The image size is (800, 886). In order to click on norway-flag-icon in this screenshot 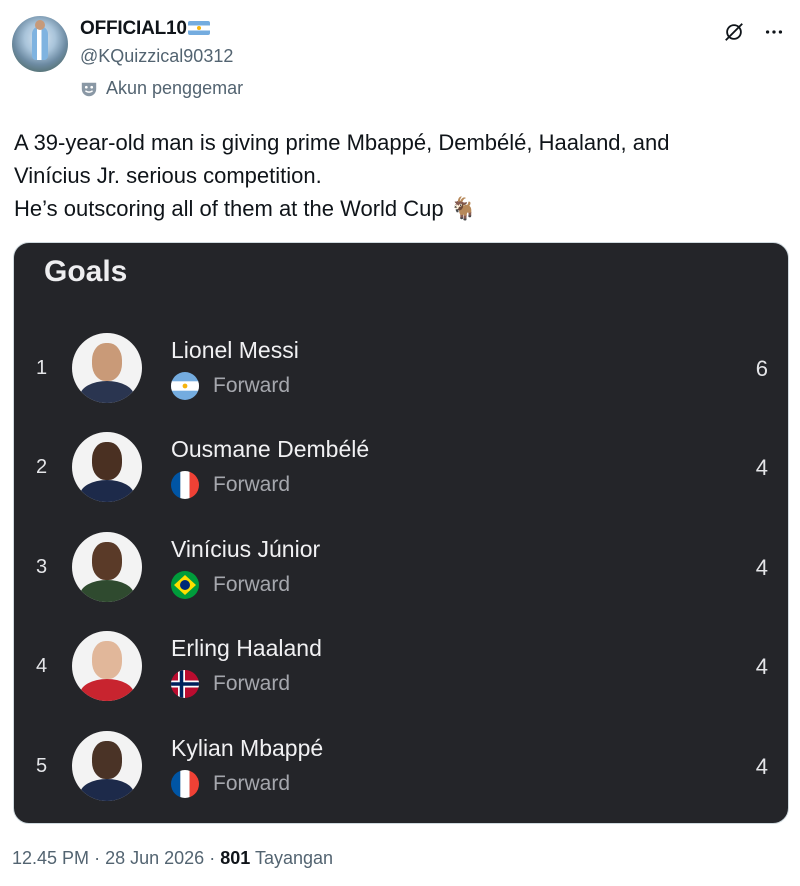, I will do `click(185, 684)`.